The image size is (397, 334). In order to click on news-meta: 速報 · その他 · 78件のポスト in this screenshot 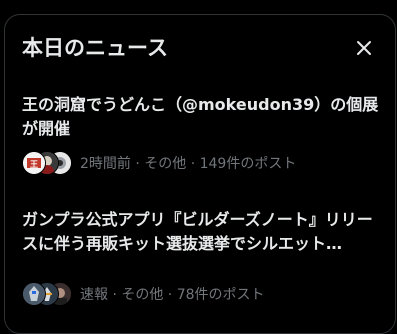, I will do `click(172, 295)`.